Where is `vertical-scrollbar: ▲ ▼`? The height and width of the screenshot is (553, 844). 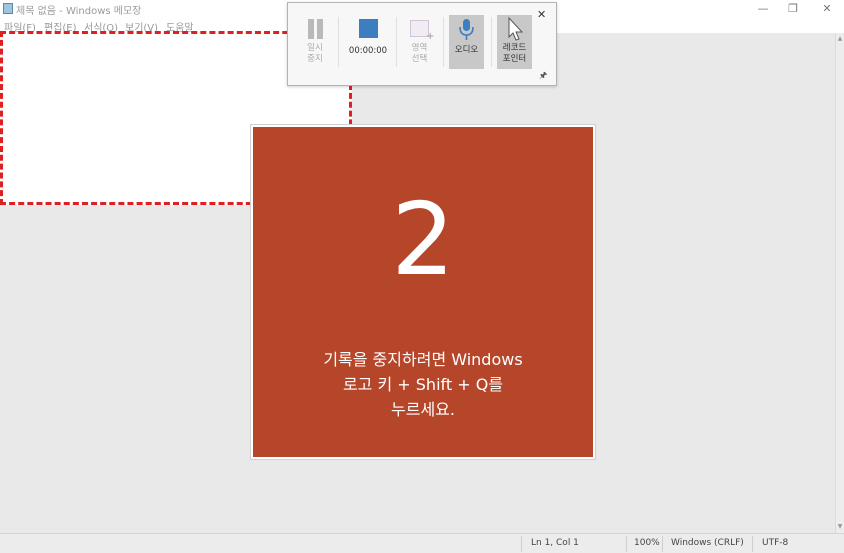 vertical-scrollbar: ▲ ▼ is located at coordinates (839, 283).